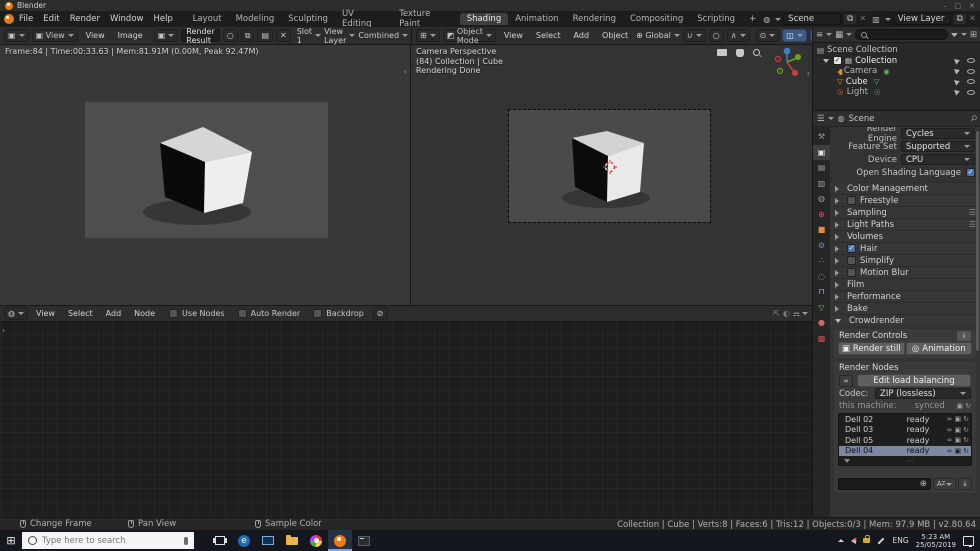  I want to click on sampling-presets-icon: ☰, so click(972, 212).